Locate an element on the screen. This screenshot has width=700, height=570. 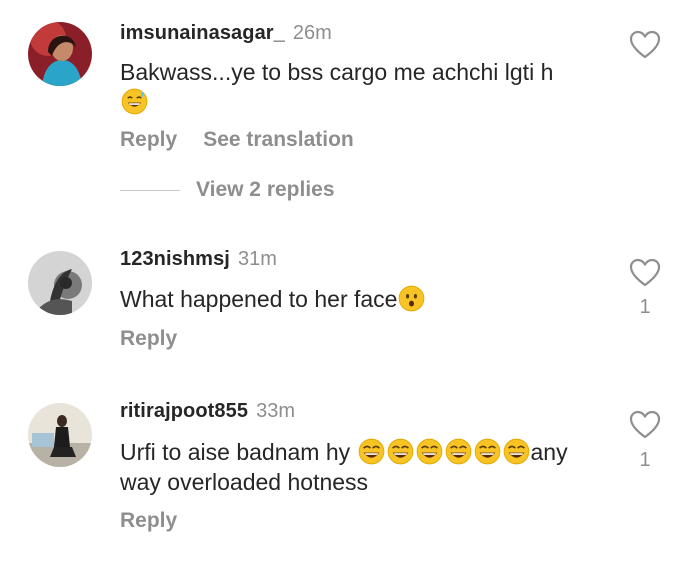
comment-time: 31m is located at coordinates (257, 259).